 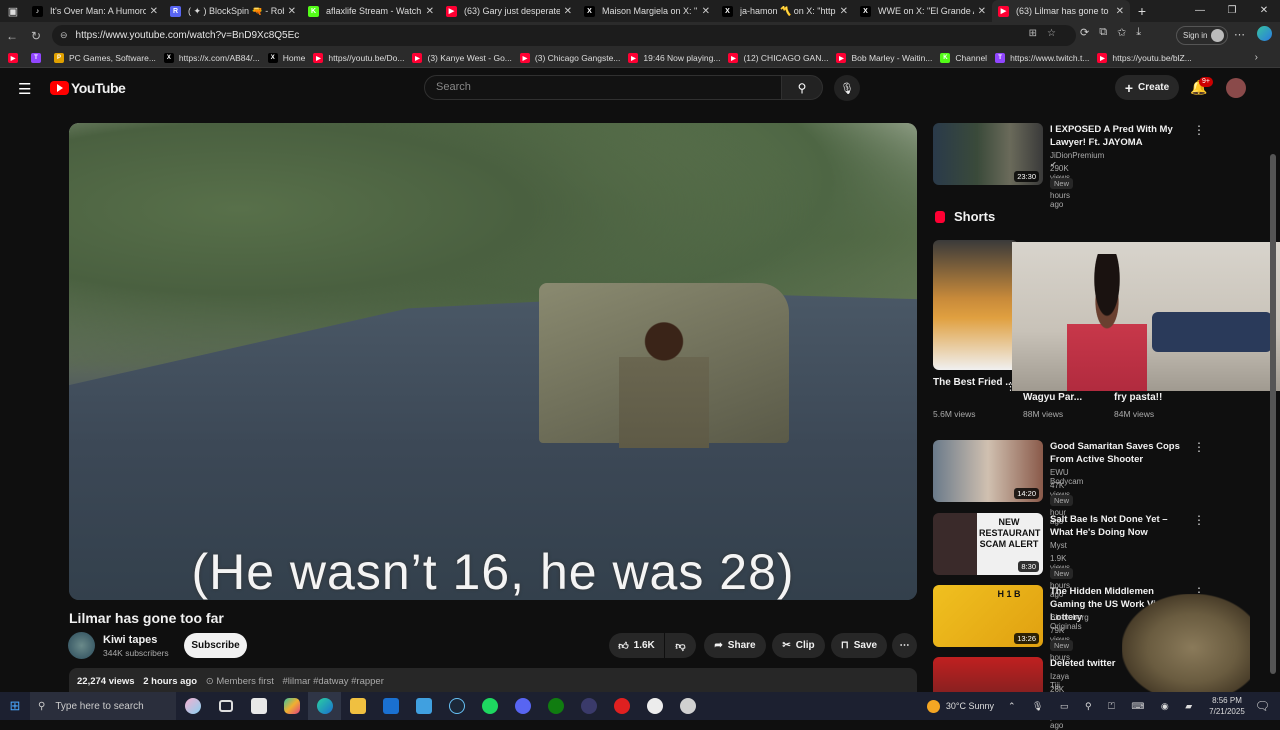 What do you see at coordinates (258, 706) in the screenshot?
I see `store-icon` at bounding box center [258, 706].